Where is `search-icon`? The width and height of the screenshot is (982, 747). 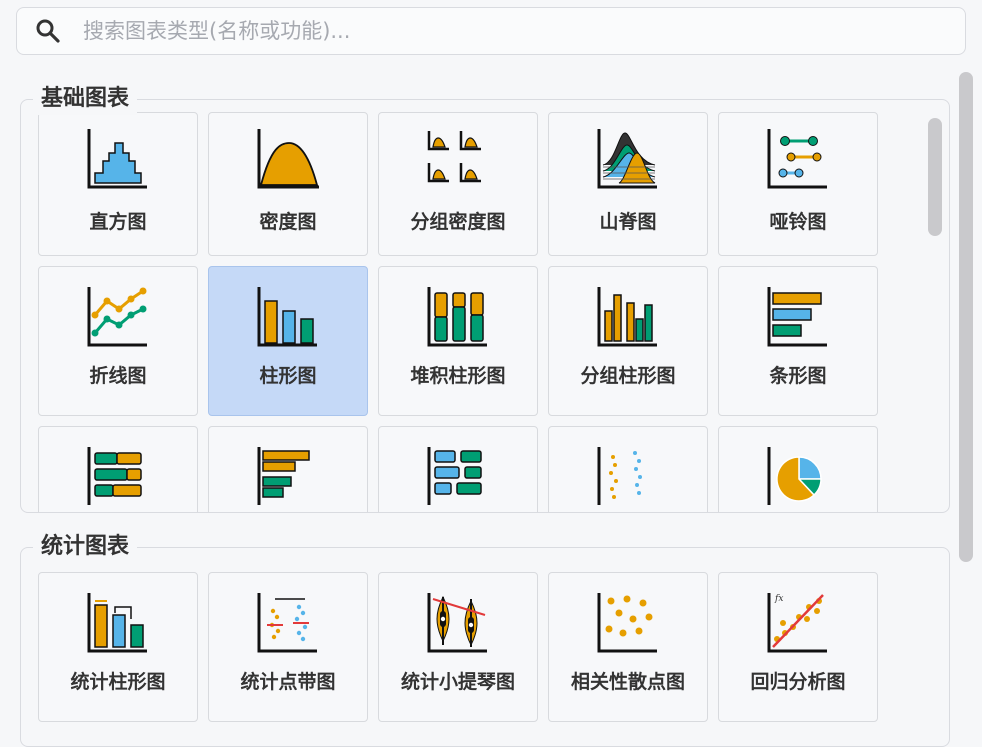 search-icon is located at coordinates (48, 31).